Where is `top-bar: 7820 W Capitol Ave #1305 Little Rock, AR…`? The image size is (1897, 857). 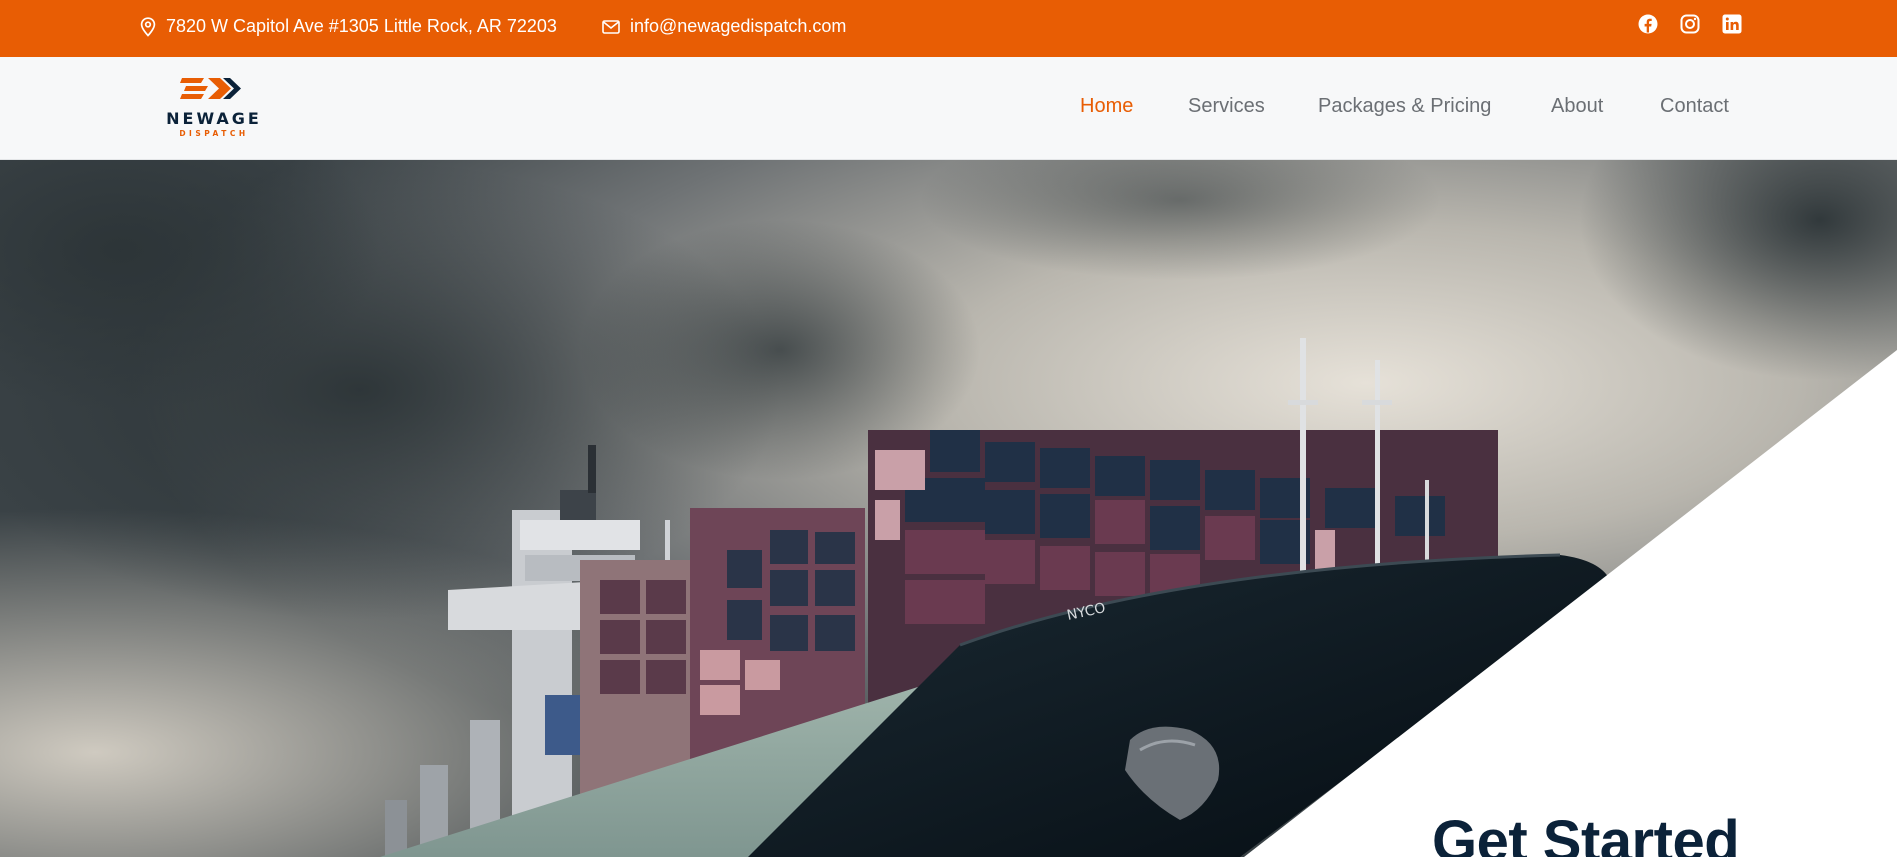
top-bar: 7820 W Capitol Ave #1305 Little Rock, AR… is located at coordinates (948, 28).